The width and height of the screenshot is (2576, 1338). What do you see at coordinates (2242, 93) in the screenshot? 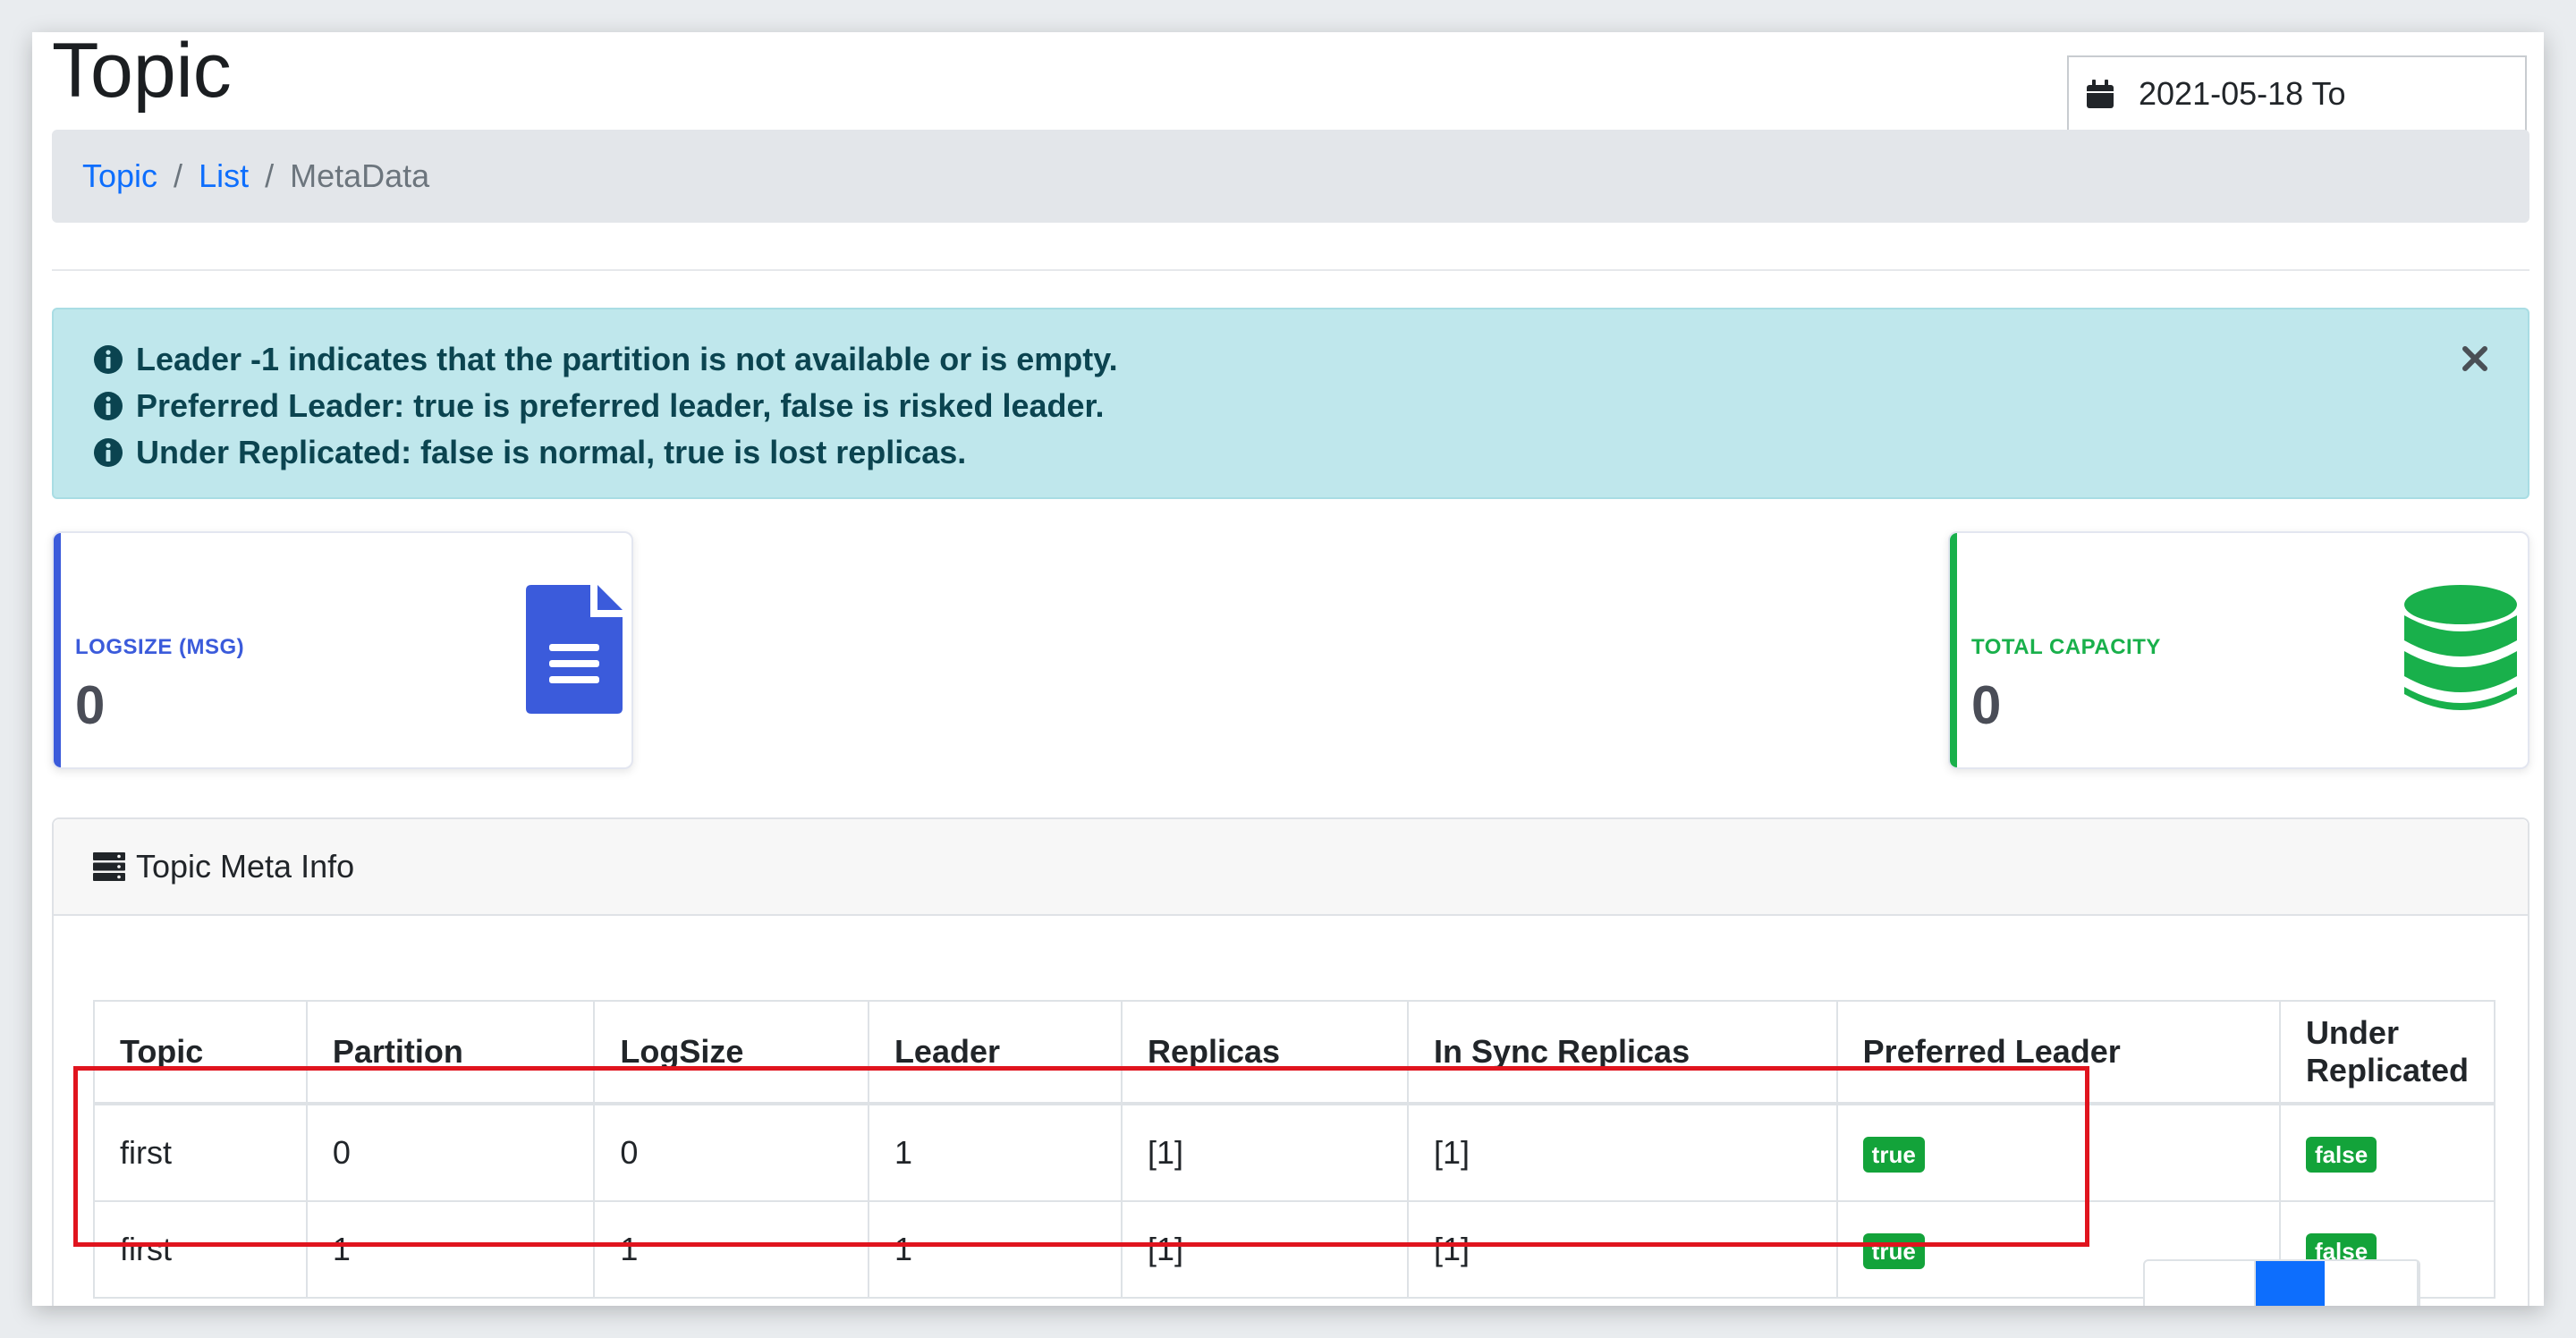
I see `date-range-start: 2021-05-18 To` at bounding box center [2242, 93].